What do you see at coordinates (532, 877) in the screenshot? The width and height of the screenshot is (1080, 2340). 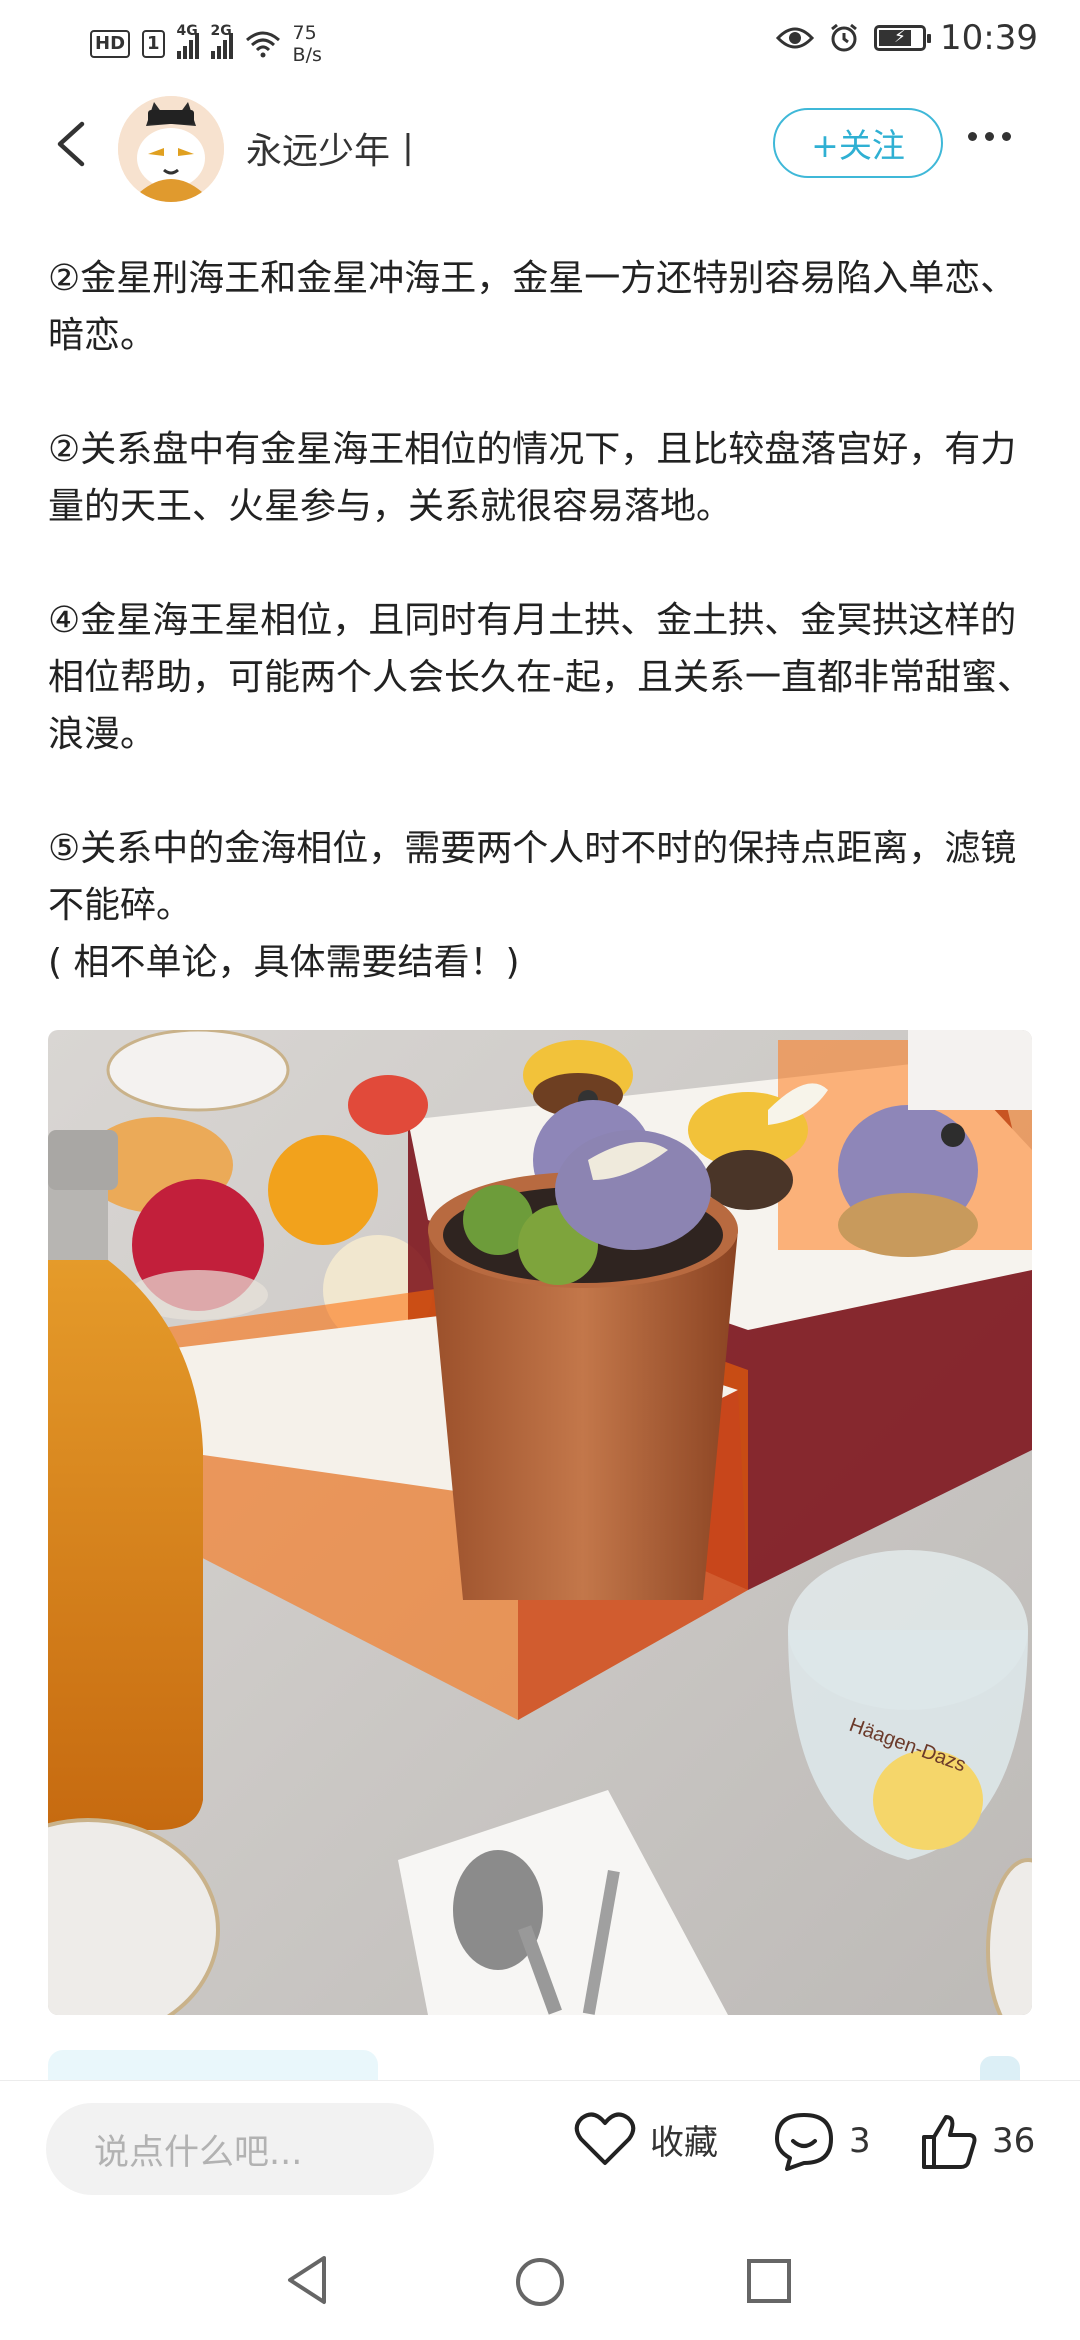 I see `paragraph-4: ⑤关系中的金海相位，需要两个人时不时的保持点距离，滤镜不能碎。` at bounding box center [532, 877].